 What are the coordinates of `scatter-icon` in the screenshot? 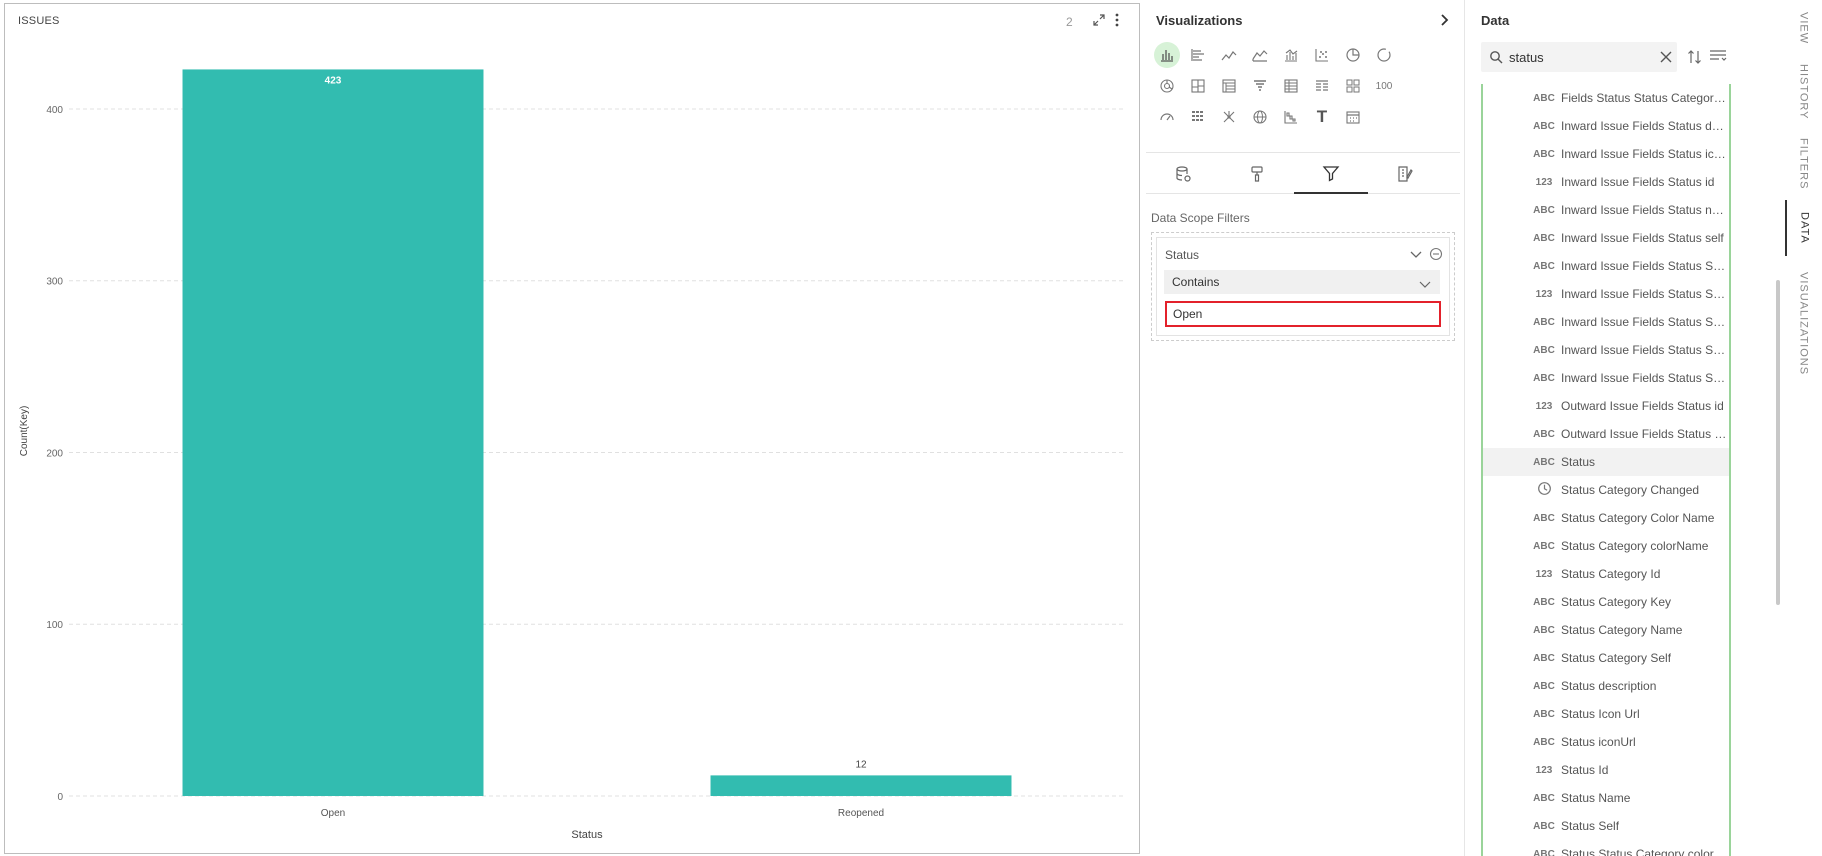 It's located at (1322, 55).